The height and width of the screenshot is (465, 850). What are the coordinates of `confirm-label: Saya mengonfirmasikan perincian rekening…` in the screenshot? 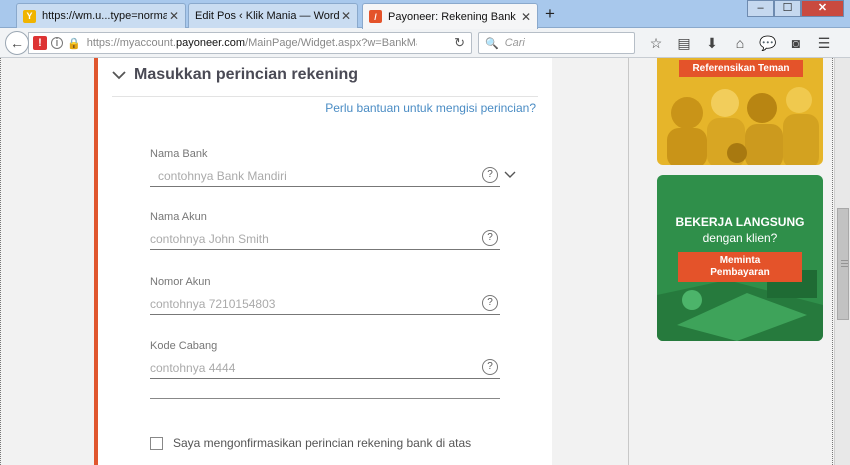 It's located at (322, 443).